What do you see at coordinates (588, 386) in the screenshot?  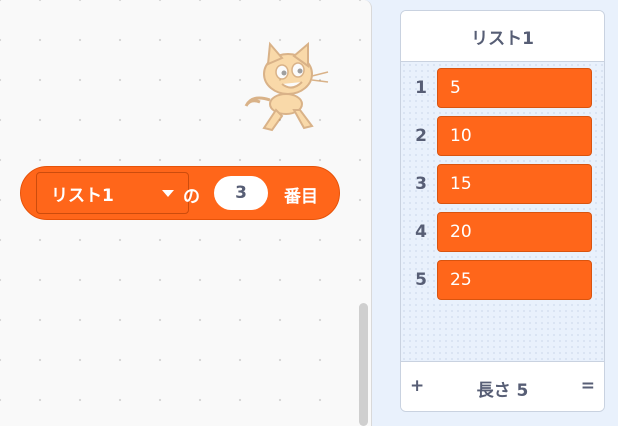 I see `resize-handle: =` at bounding box center [588, 386].